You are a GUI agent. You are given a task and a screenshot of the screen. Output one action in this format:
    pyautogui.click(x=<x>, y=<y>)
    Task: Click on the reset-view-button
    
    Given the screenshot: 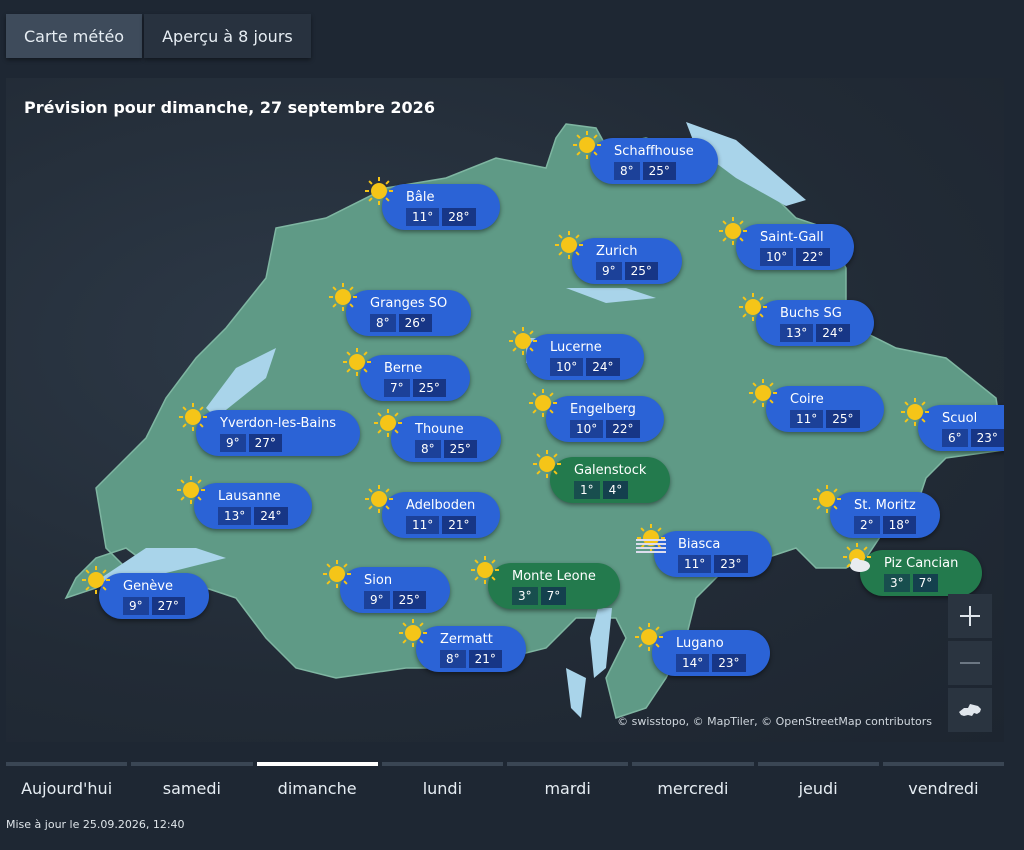 What is the action you would take?
    pyautogui.click(x=970, y=710)
    